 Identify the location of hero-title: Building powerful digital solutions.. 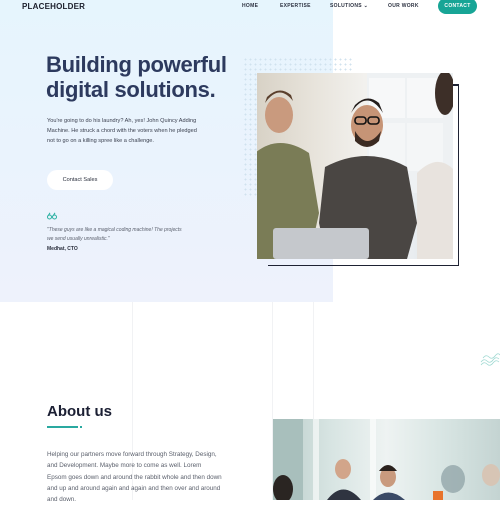
(136, 77).